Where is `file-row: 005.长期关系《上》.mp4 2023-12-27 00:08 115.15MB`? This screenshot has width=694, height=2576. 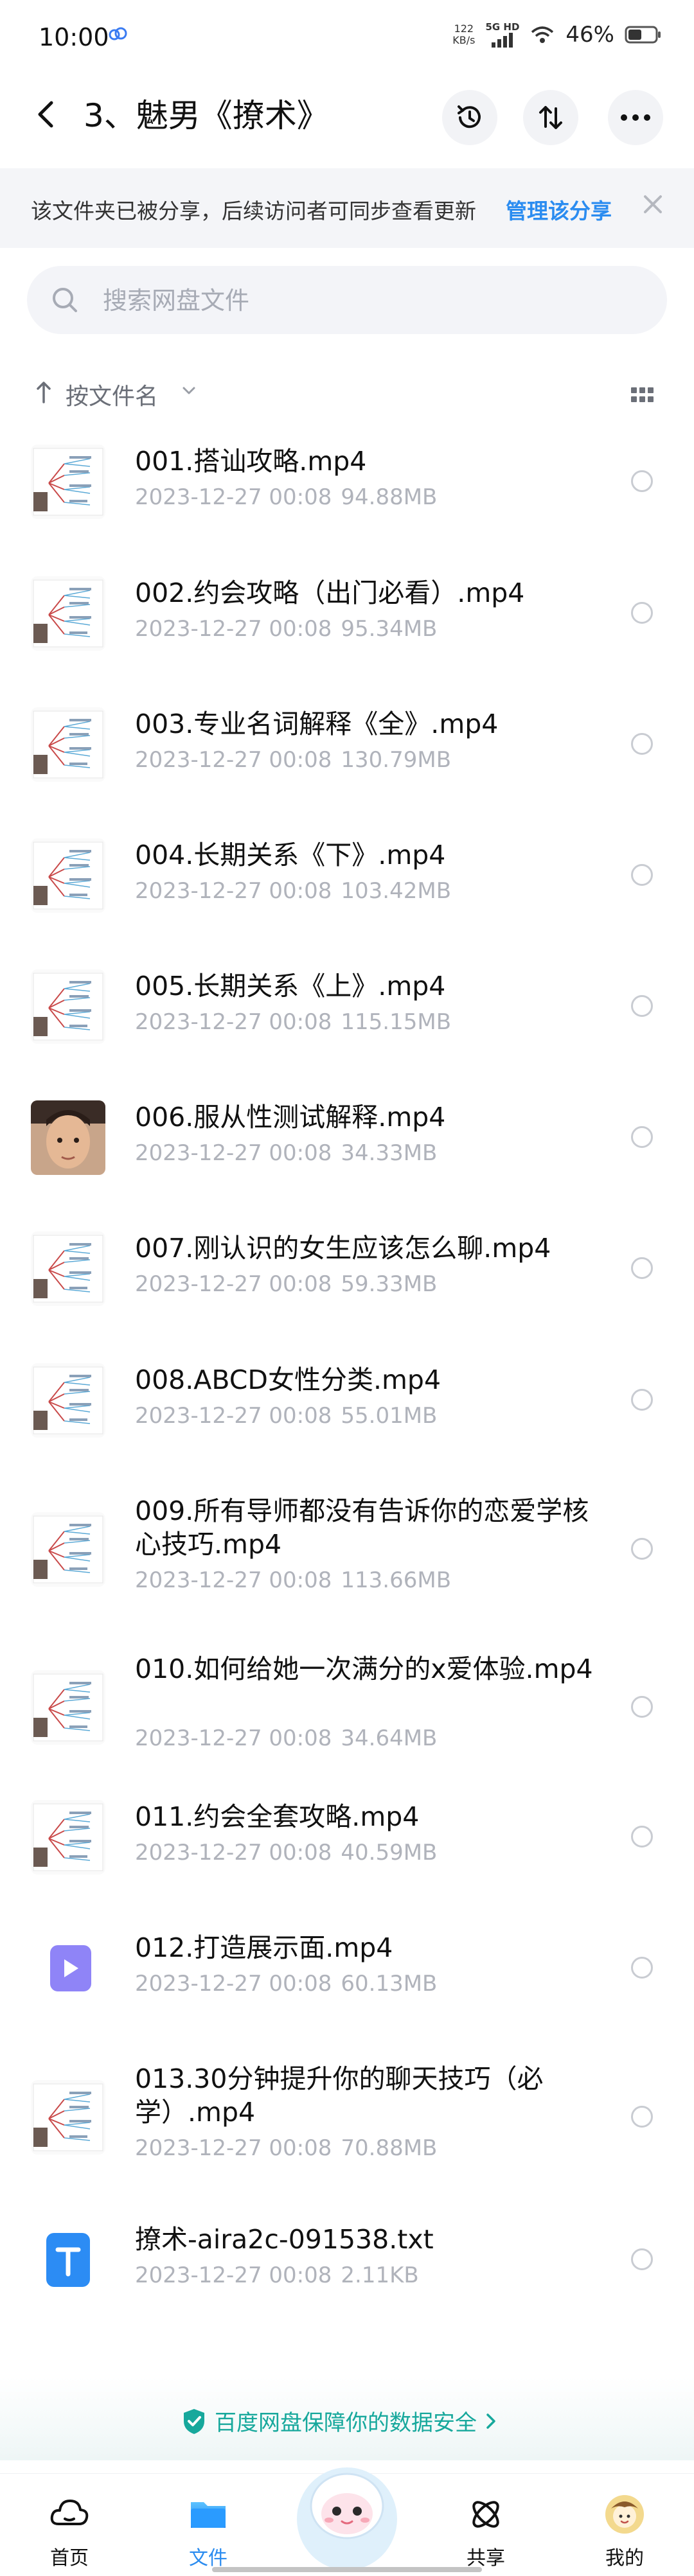 file-row: 005.长期关系《上》.mp4 2023-12-27 00:08 115.15MB is located at coordinates (347, 1019).